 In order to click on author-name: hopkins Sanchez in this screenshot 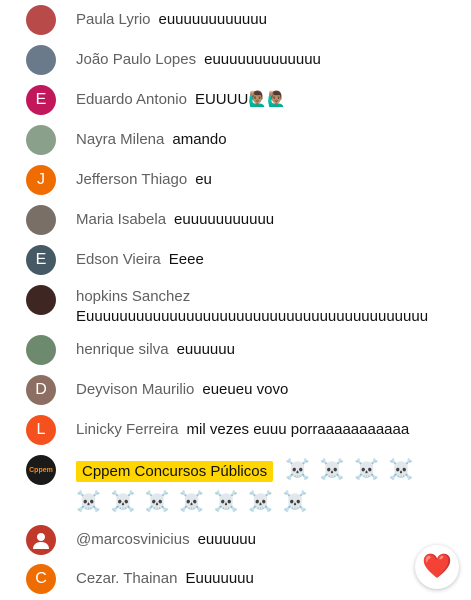, I will do `click(248, 297)`.